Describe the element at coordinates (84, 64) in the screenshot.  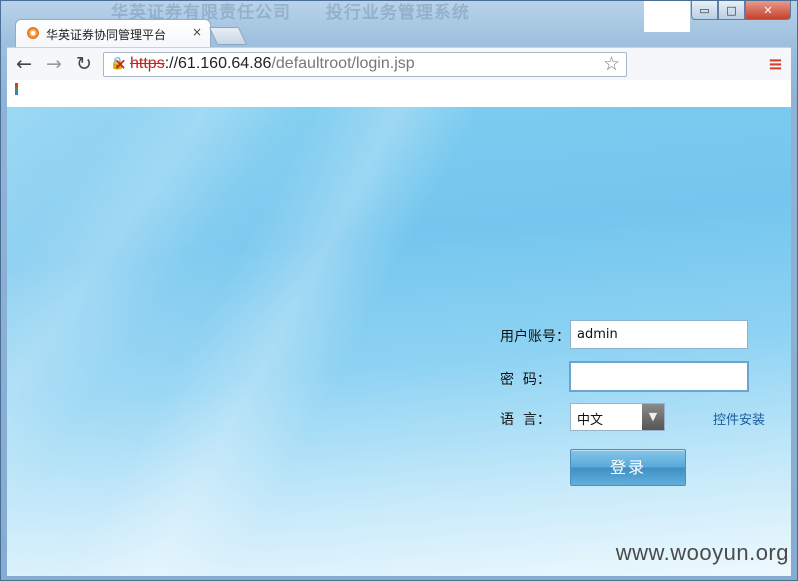
I see `reload-icon: ↻` at that location.